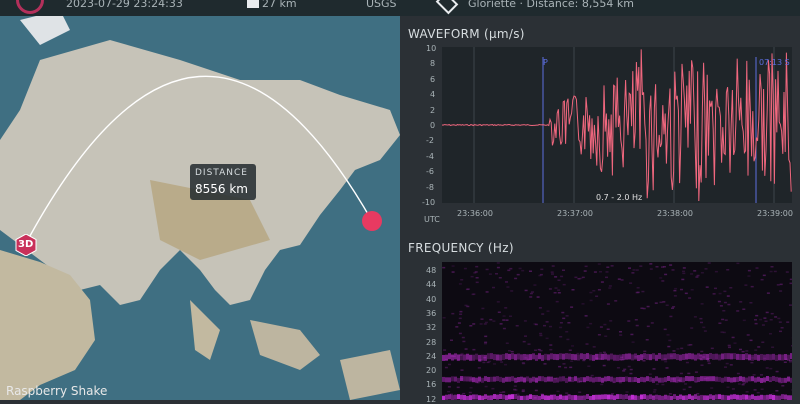  Describe the element at coordinates (432, 219) in the screenshot. I see `utc-label: UTC` at that location.